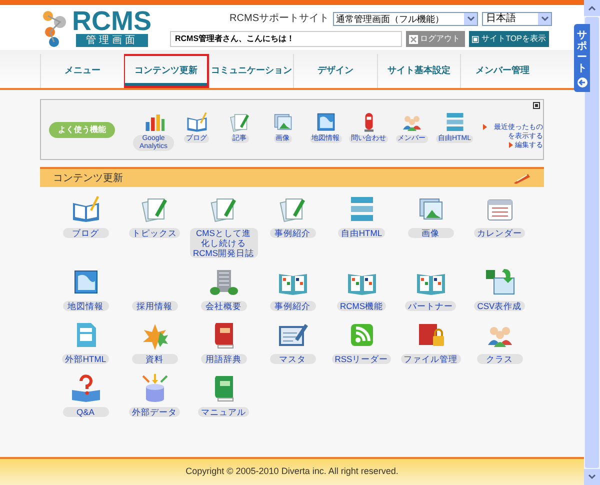 Image resolution: width=600 pixels, height=485 pixels. I want to click on content-item: 外部データ, so click(154, 394).